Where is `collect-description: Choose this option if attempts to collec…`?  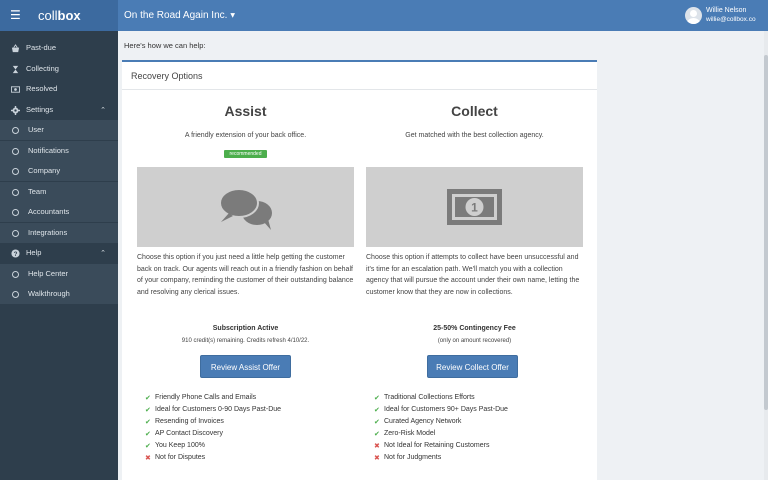 collect-description: Choose this option if attempts to collec… is located at coordinates (473, 275).